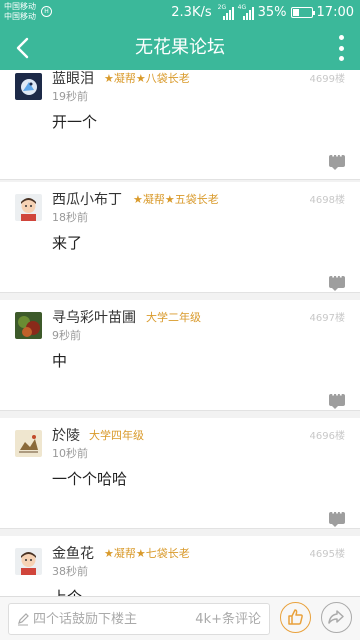 Image resolution: width=360 pixels, height=640 pixels. I want to click on pen-icon, so click(23, 619).